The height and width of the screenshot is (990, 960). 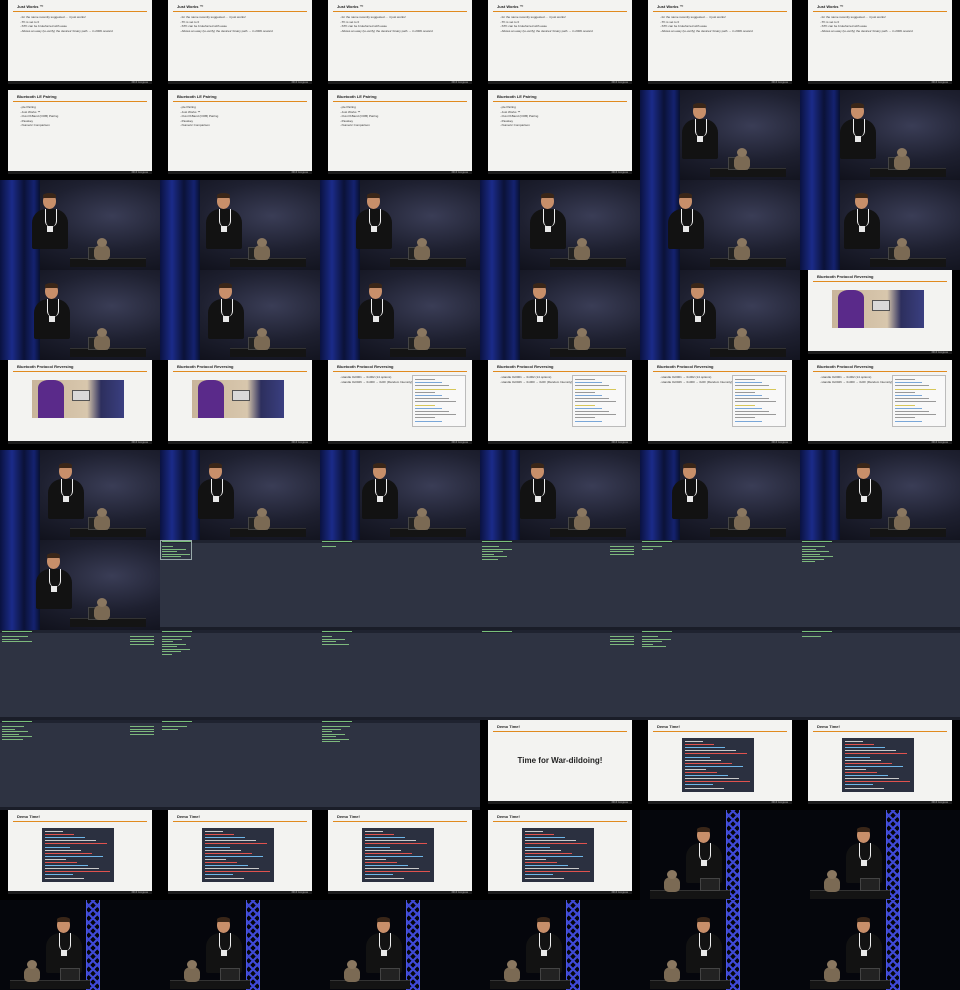 What do you see at coordinates (582, 252) in the screenshot?
I see `plush-body` at bounding box center [582, 252].